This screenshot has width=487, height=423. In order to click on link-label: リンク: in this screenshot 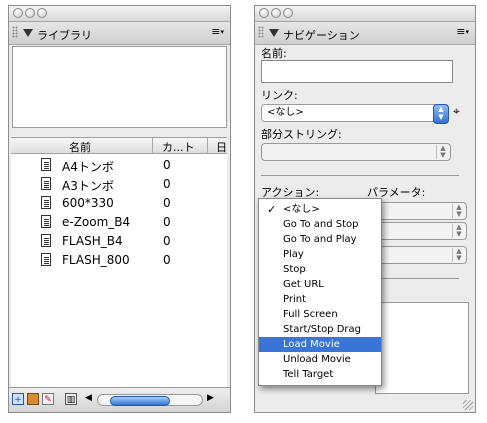, I will do `click(279, 95)`.